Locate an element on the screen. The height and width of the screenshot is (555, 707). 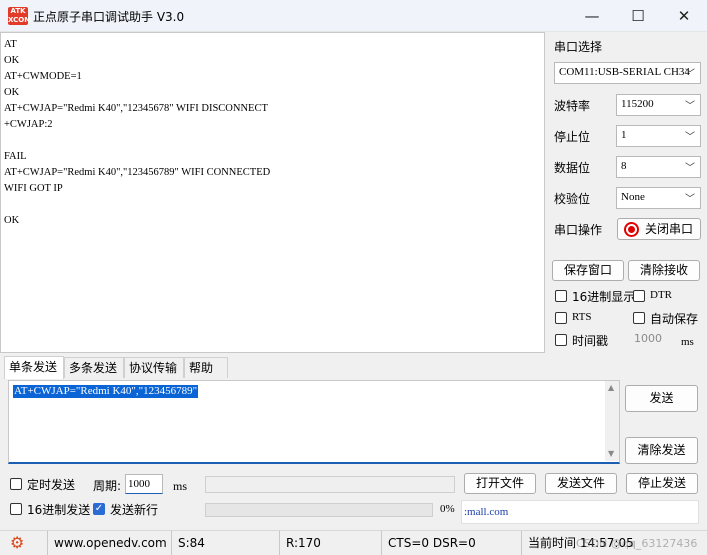
maximize-icon: ☐ is located at coordinates (638, 16).